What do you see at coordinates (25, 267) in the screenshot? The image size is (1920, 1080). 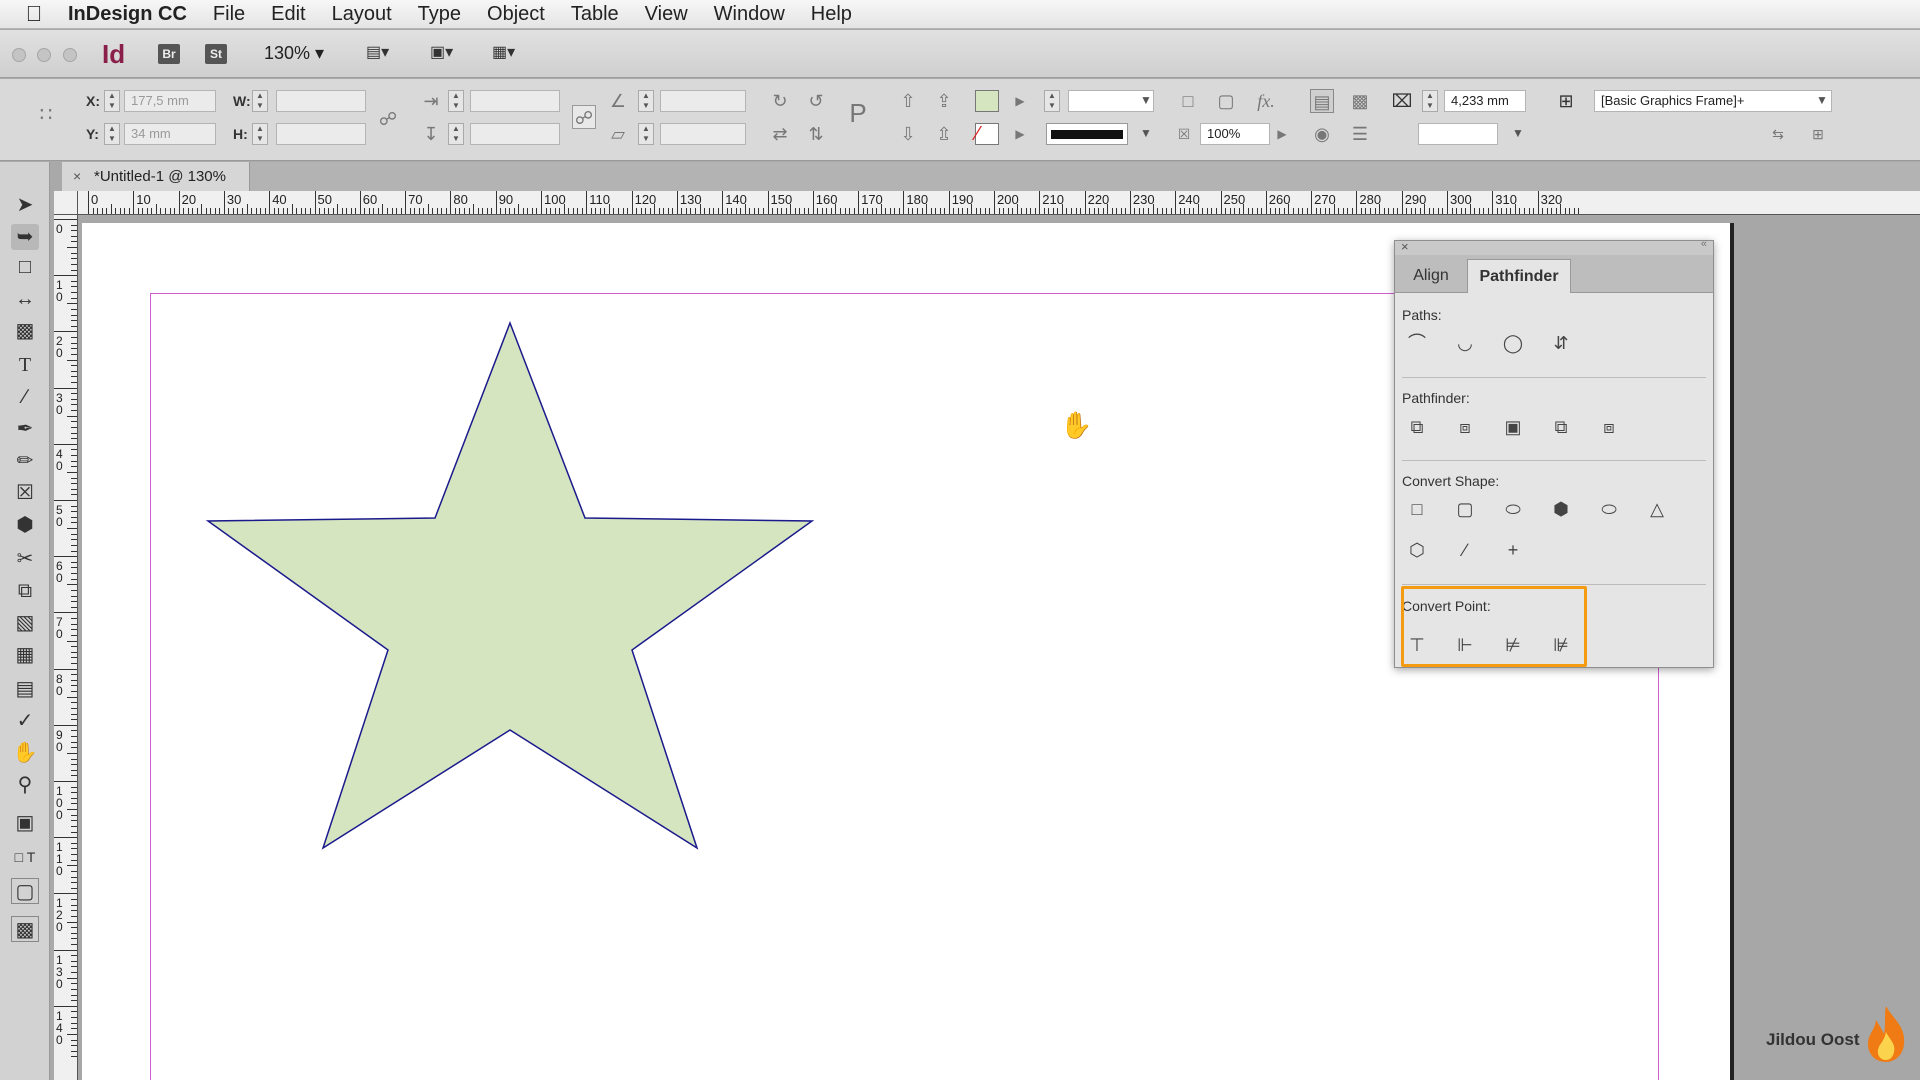 I see `page-tool-icon: □` at bounding box center [25, 267].